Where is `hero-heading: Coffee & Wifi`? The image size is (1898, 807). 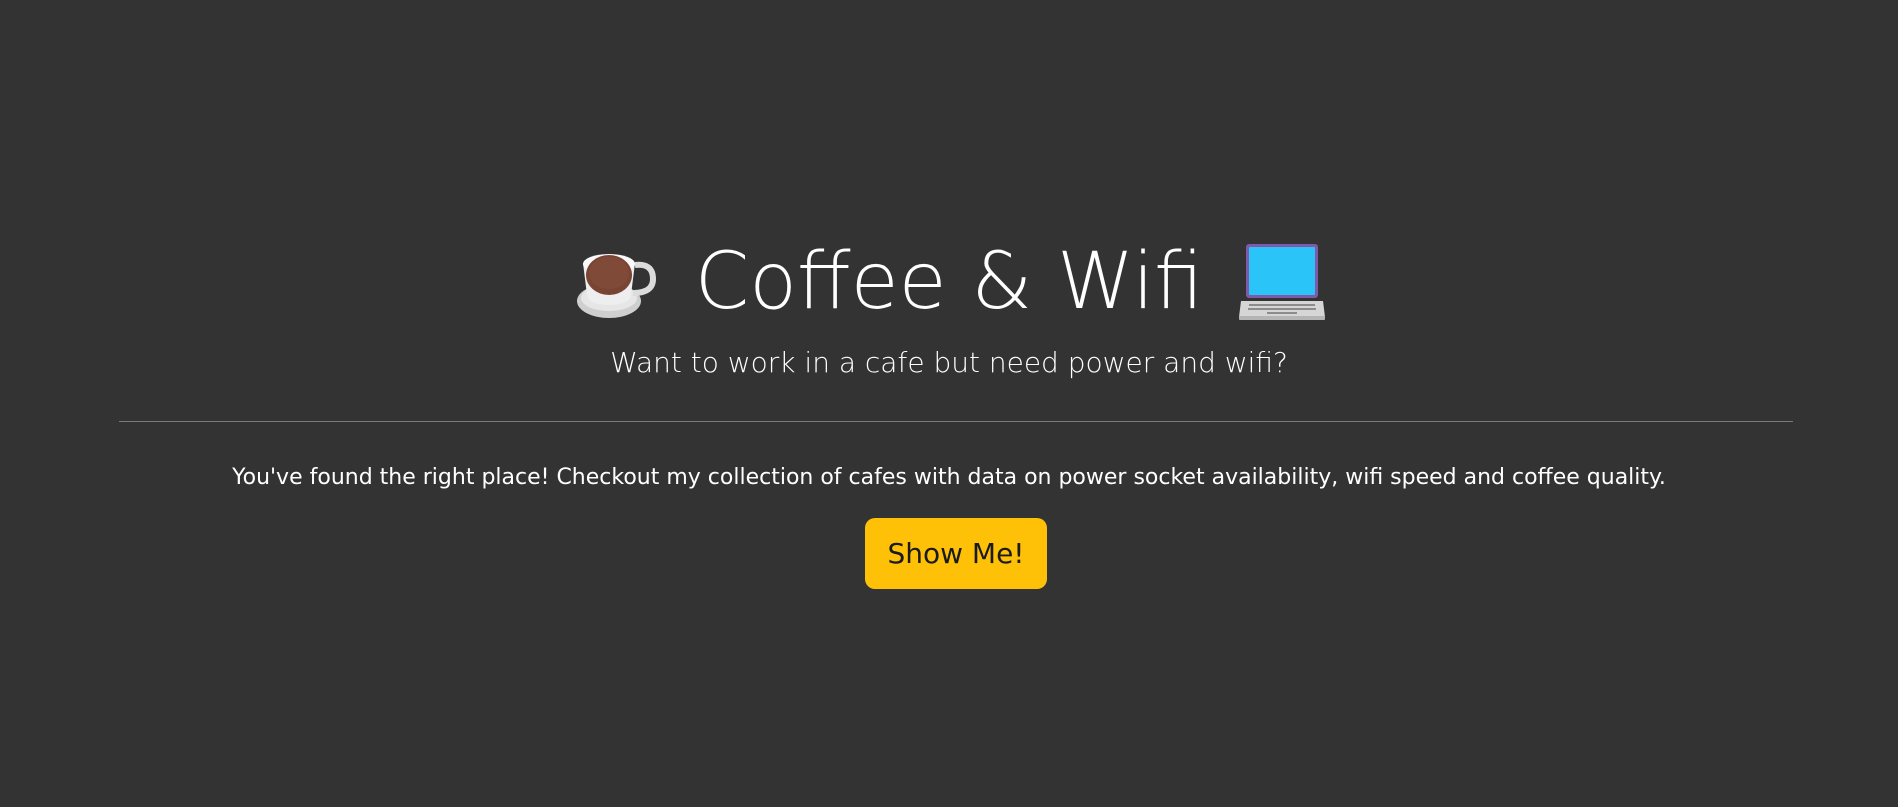 hero-heading: Coffee & Wifi is located at coordinates (949, 282).